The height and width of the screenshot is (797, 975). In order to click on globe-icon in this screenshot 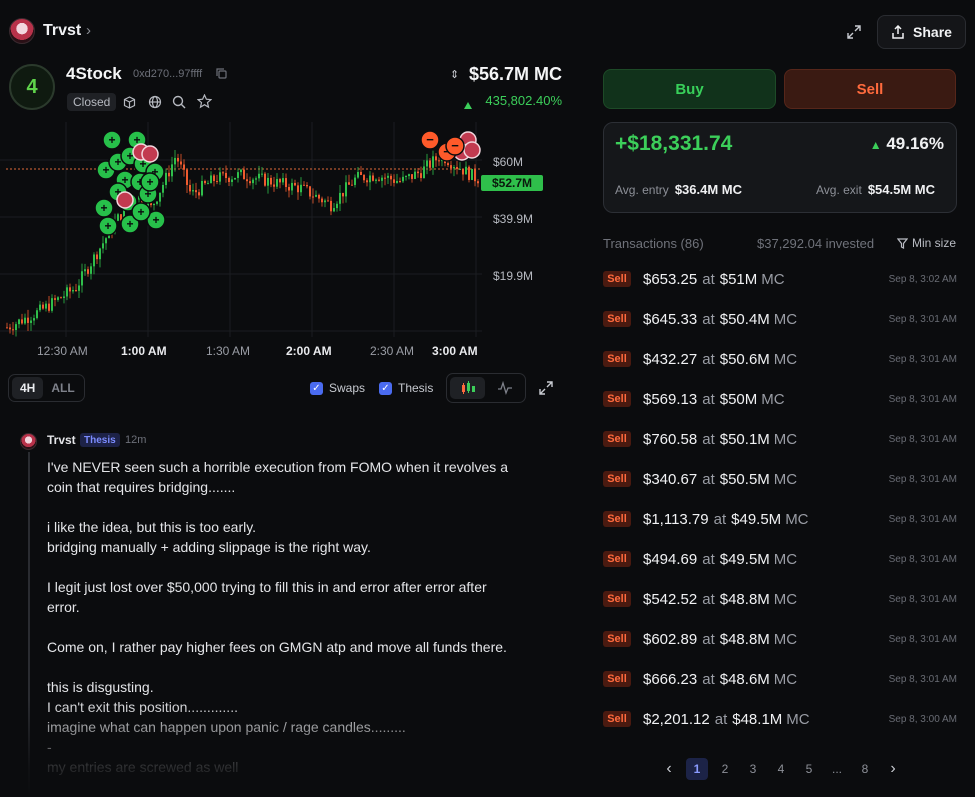, I will do `click(155, 102)`.